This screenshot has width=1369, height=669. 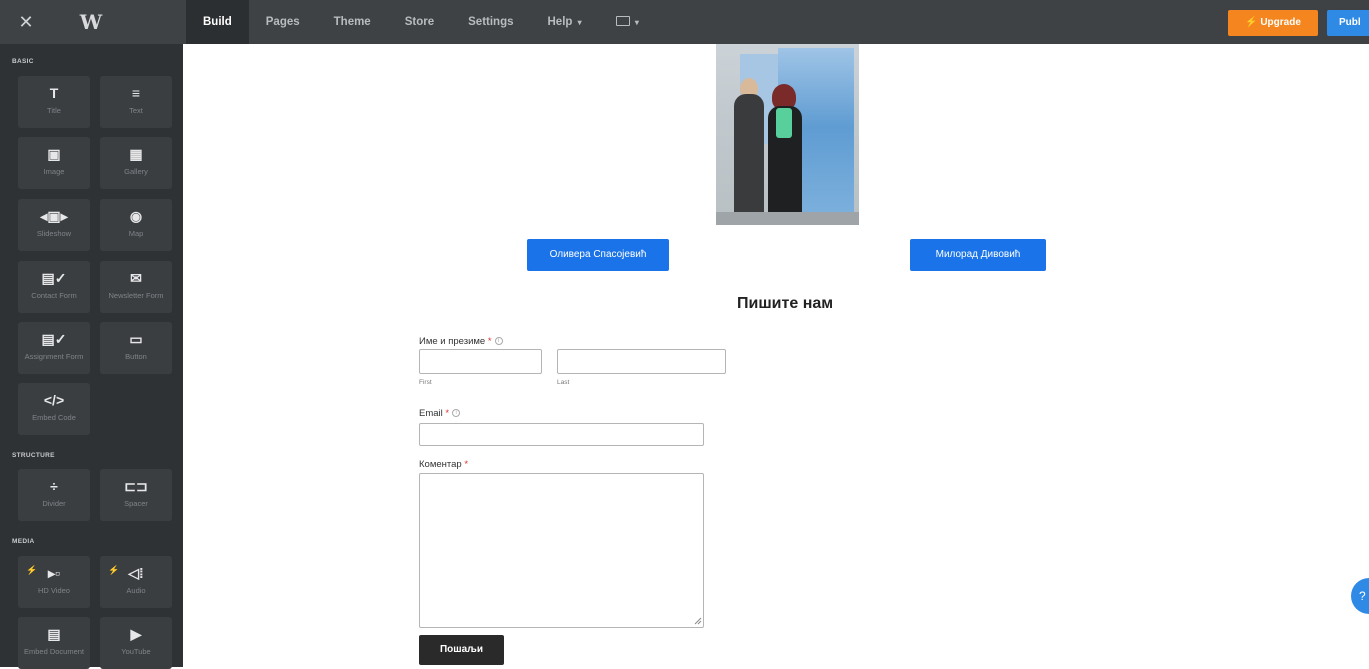 I want to click on section-label-basic: BASIC, so click(x=23, y=61).